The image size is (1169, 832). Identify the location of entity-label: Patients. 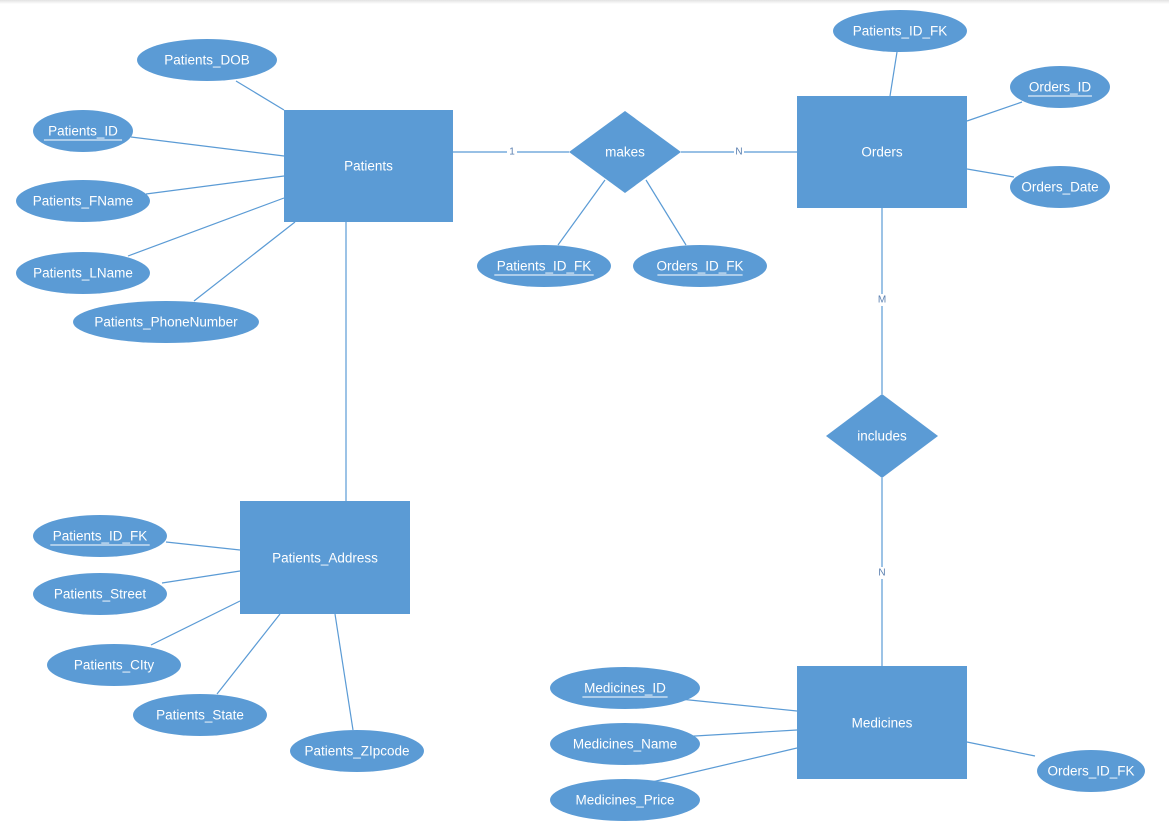
(368, 166).